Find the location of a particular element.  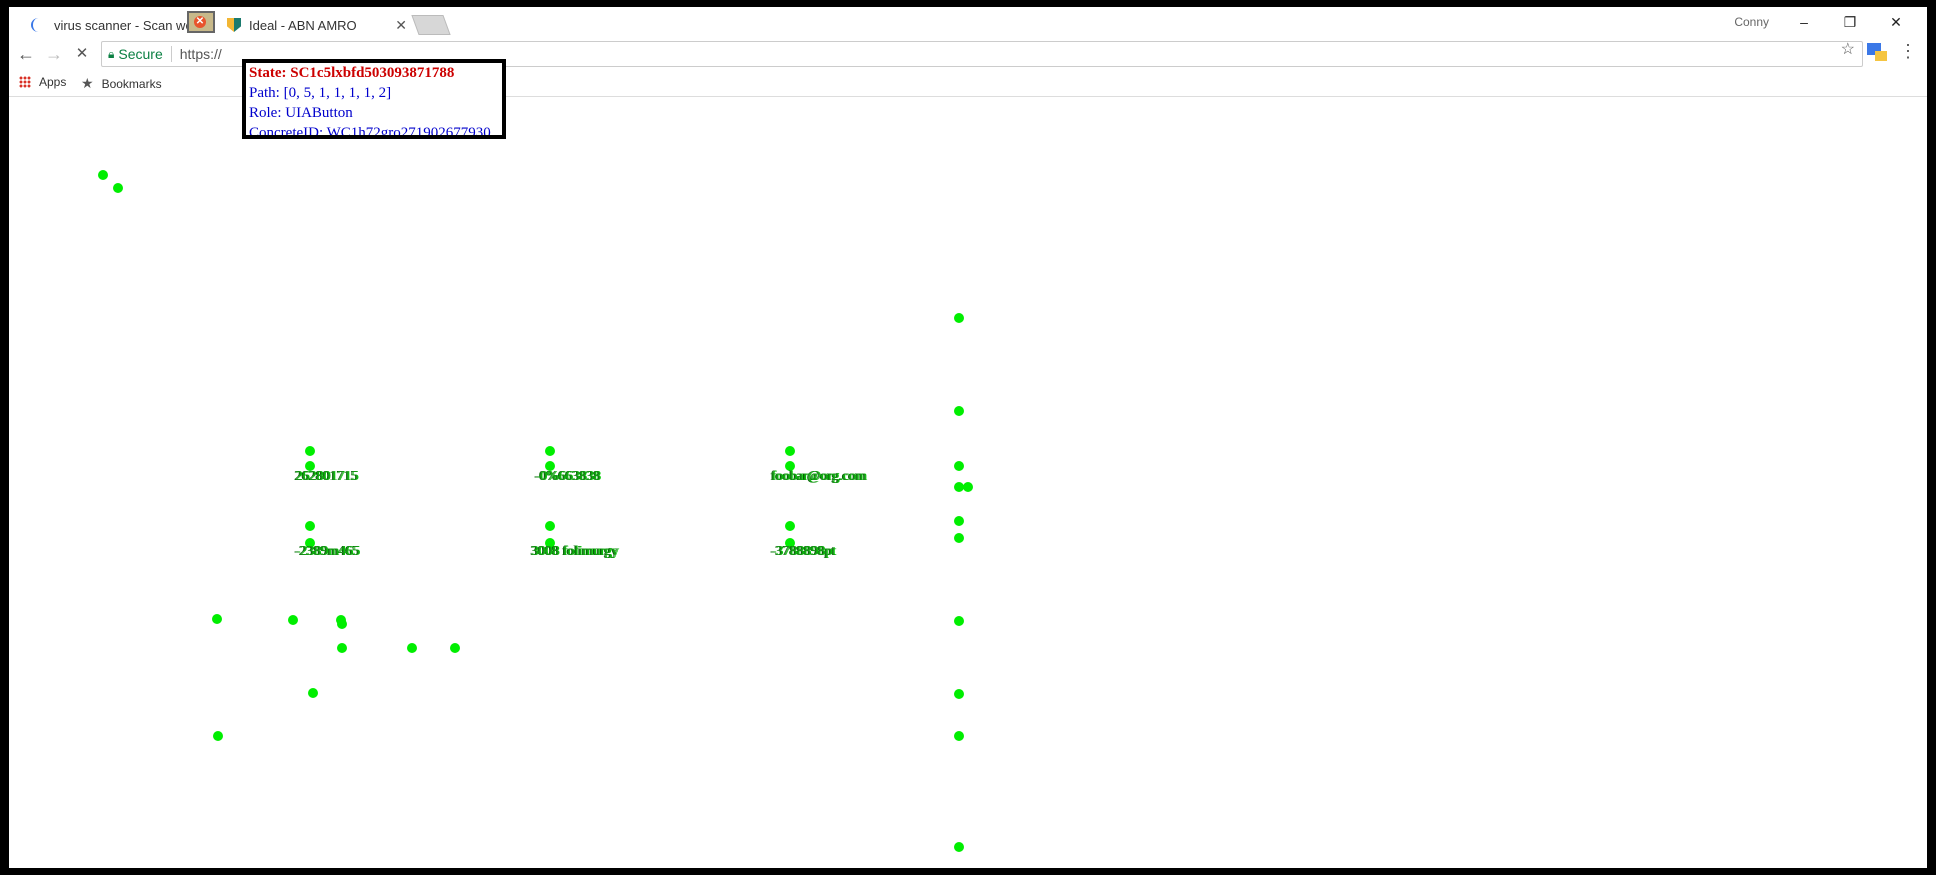

divider is located at coordinates (171, 54).